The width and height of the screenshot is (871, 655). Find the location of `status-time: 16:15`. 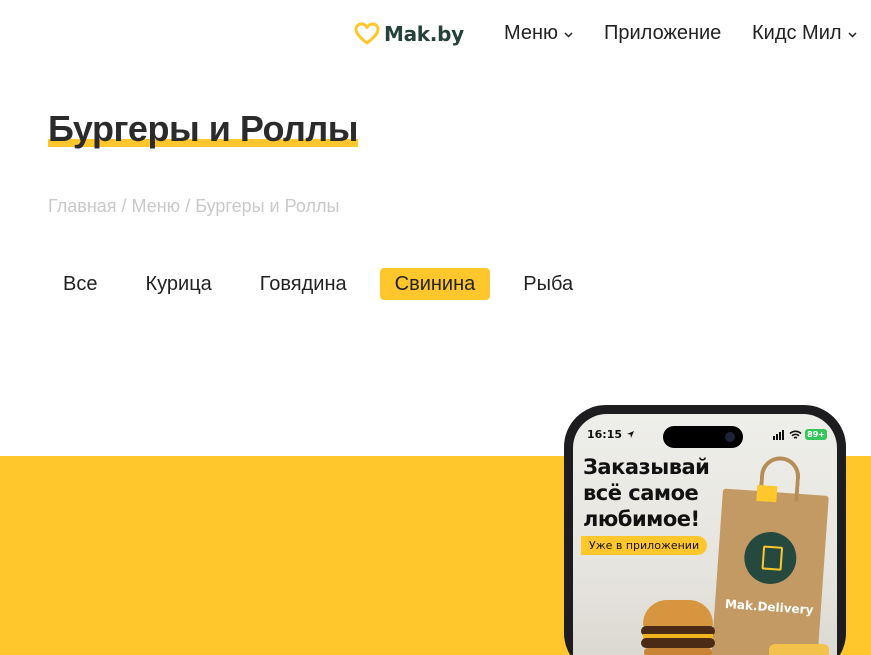

status-time: 16:15 is located at coordinates (611, 434).